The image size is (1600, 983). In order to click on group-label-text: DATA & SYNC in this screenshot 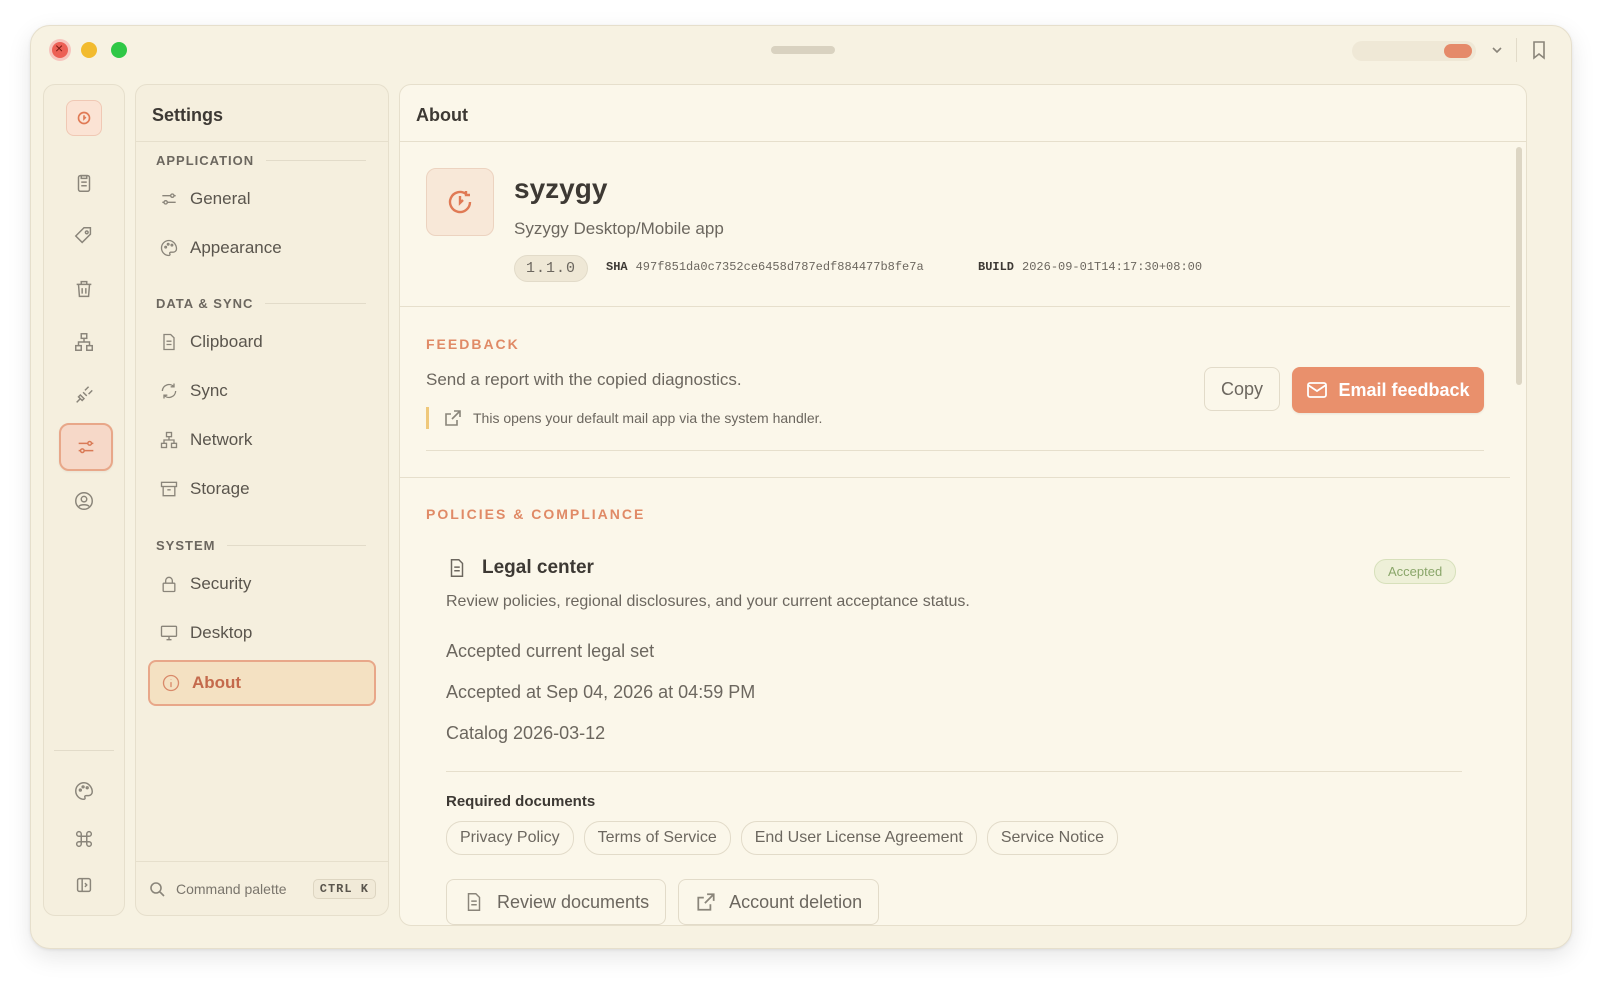, I will do `click(205, 303)`.